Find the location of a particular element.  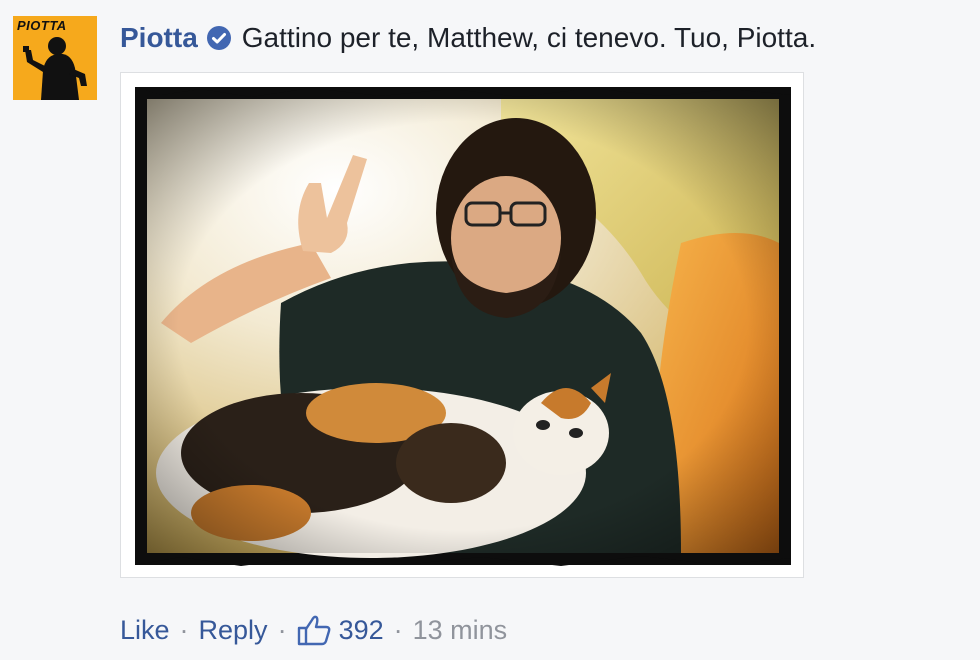

avatar-figure-icon is located at coordinates (55, 68).